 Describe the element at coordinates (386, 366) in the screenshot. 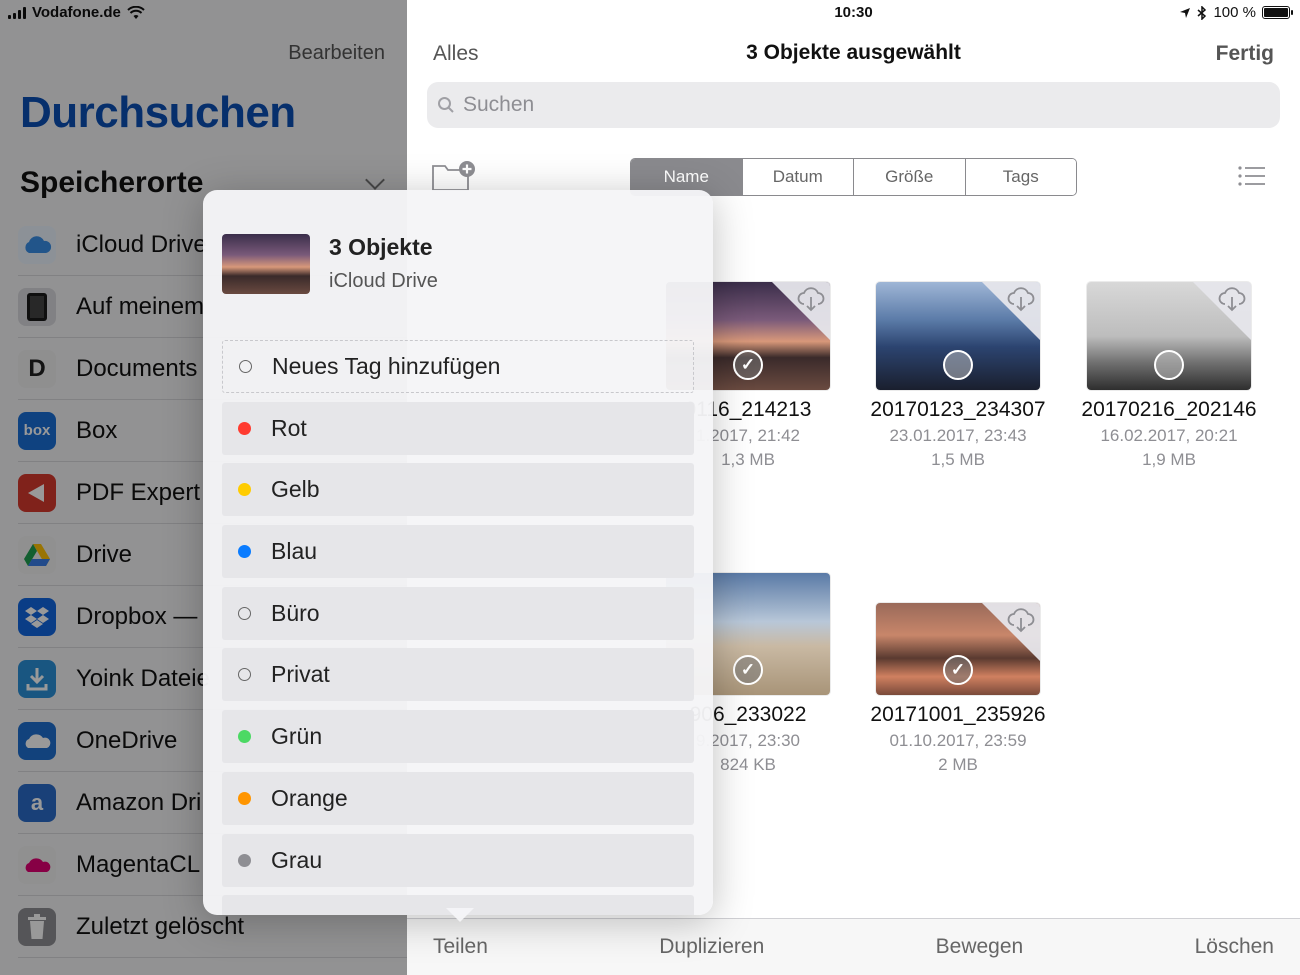

I see `tag-label: Neues Tag hinzufügen` at that location.